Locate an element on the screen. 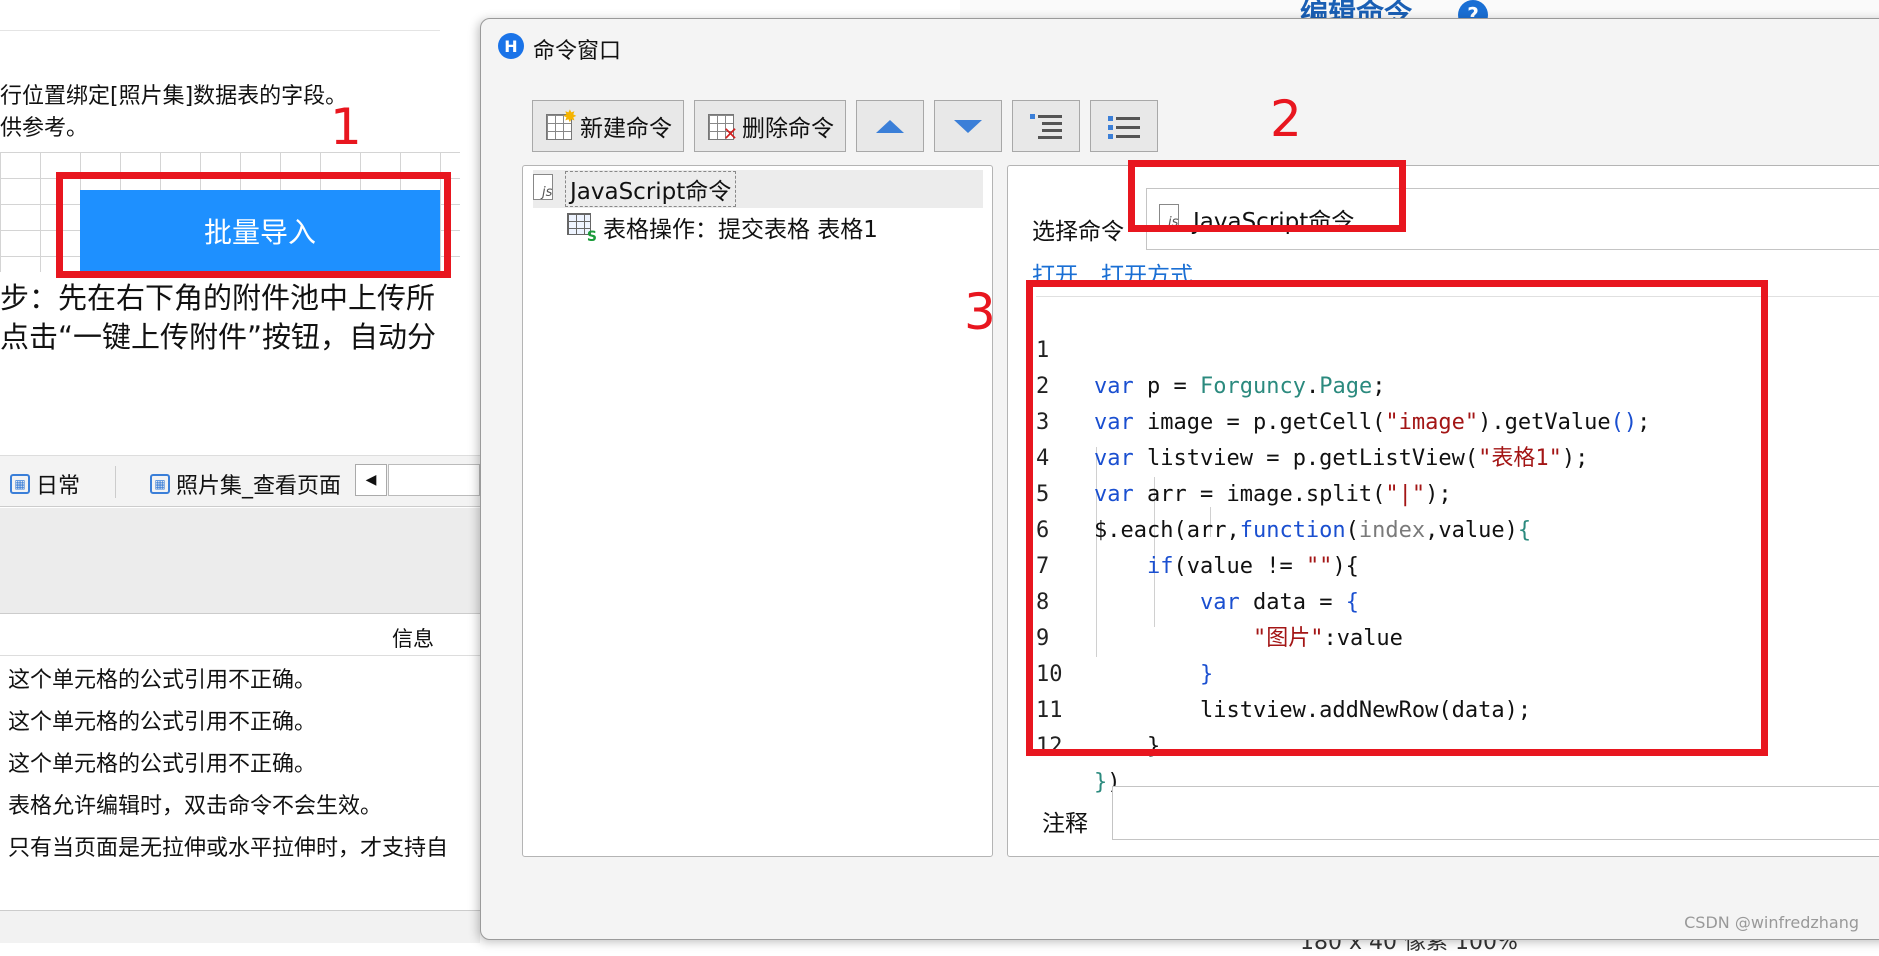 Image resolution: width=1879 pixels, height=956 pixels. delete-command-button: ✕ 删除命令 is located at coordinates (770, 126).